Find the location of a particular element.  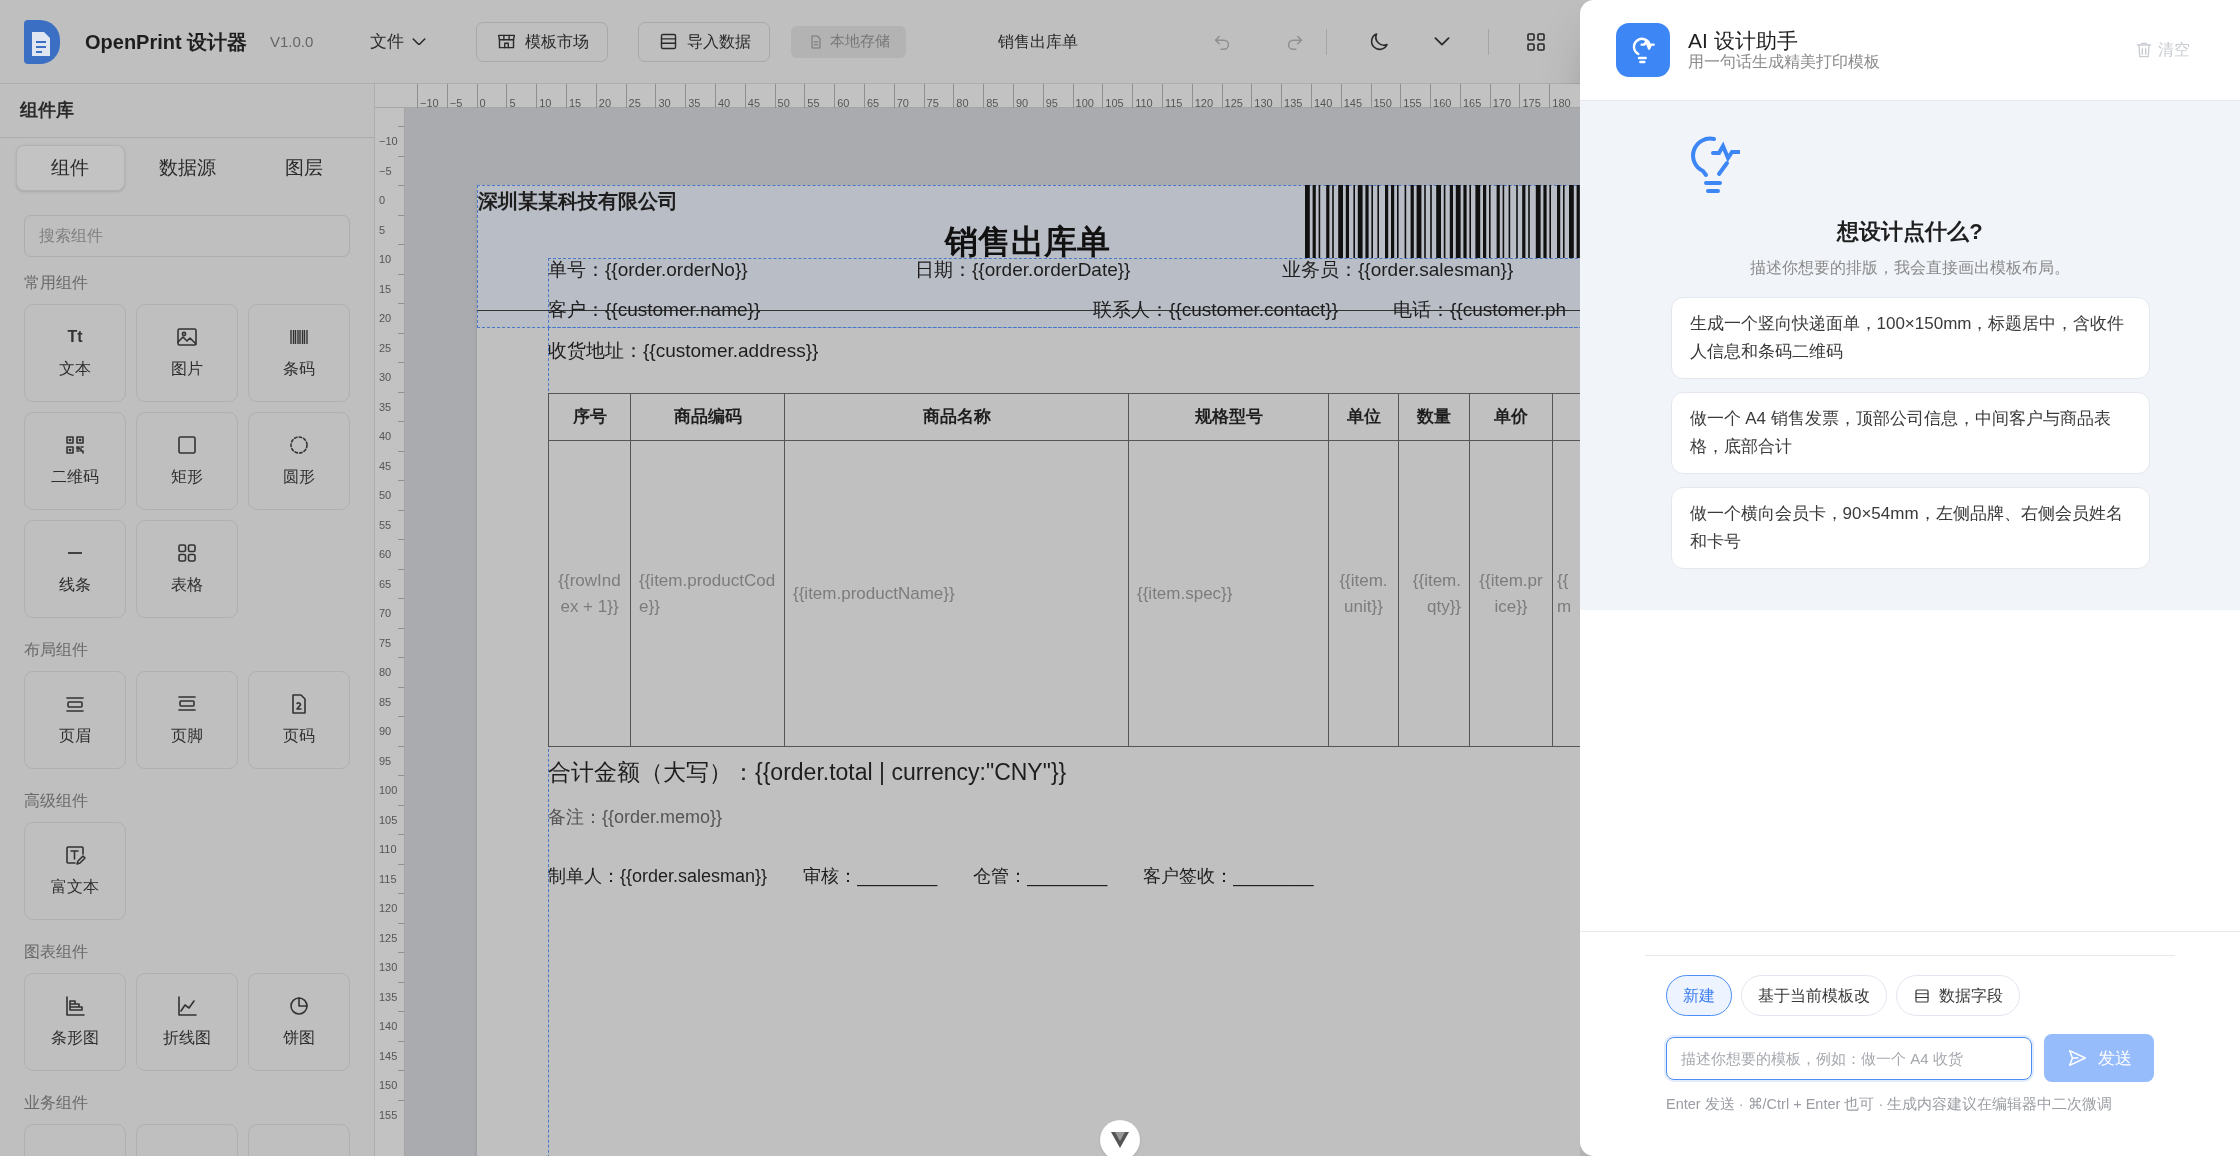

signature-label: 客户签收：________ is located at coordinates (1228, 877).